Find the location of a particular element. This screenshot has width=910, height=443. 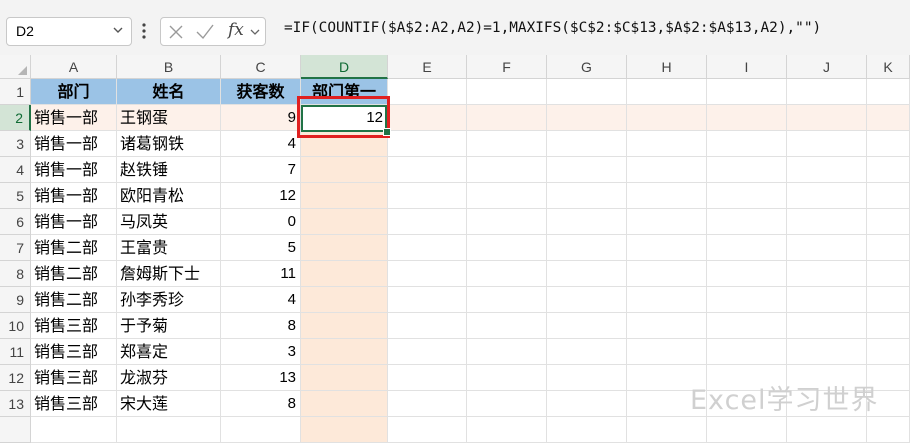

row-header-4: 4 is located at coordinates (15, 170).